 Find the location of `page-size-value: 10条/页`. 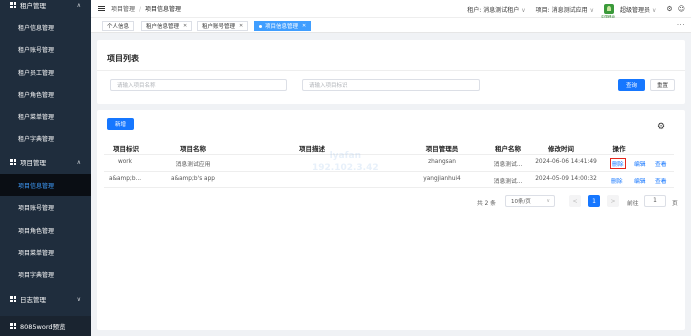

page-size-value: 10条/页 is located at coordinates (521, 202).